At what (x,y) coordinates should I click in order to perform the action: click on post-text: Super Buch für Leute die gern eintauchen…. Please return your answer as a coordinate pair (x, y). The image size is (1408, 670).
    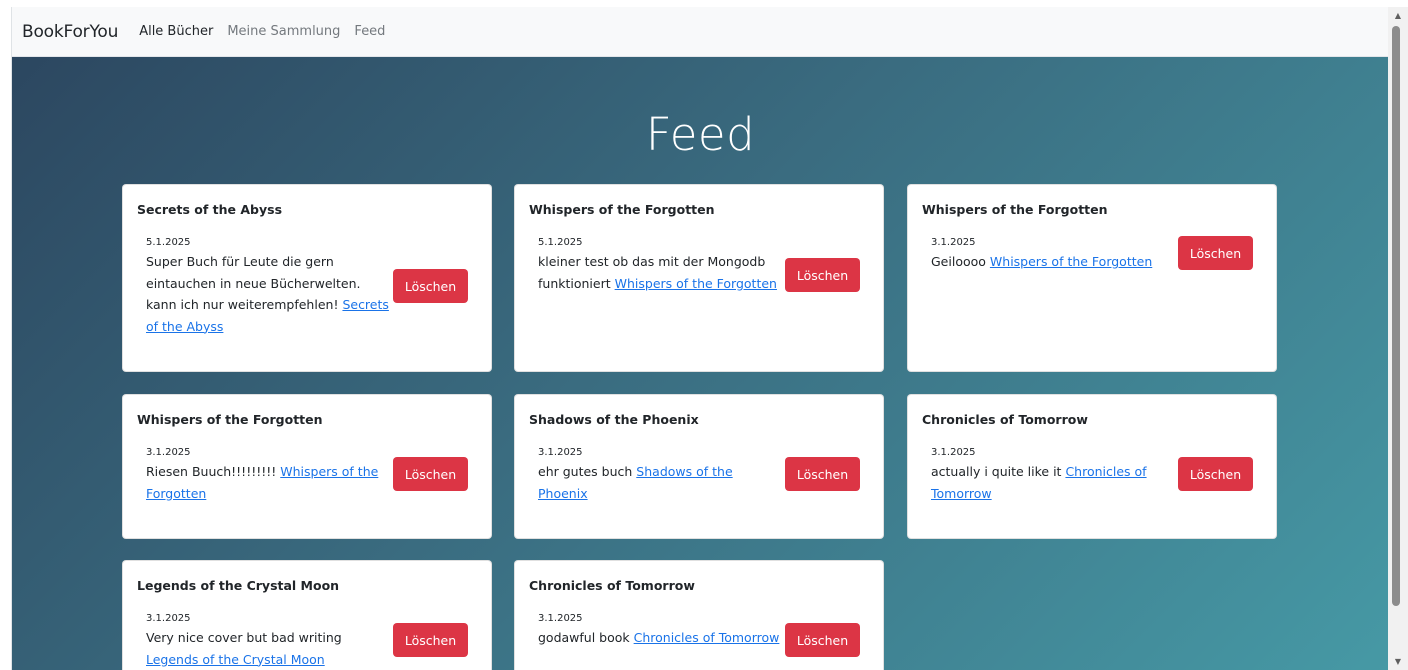
    Looking at the image, I should click on (269, 294).